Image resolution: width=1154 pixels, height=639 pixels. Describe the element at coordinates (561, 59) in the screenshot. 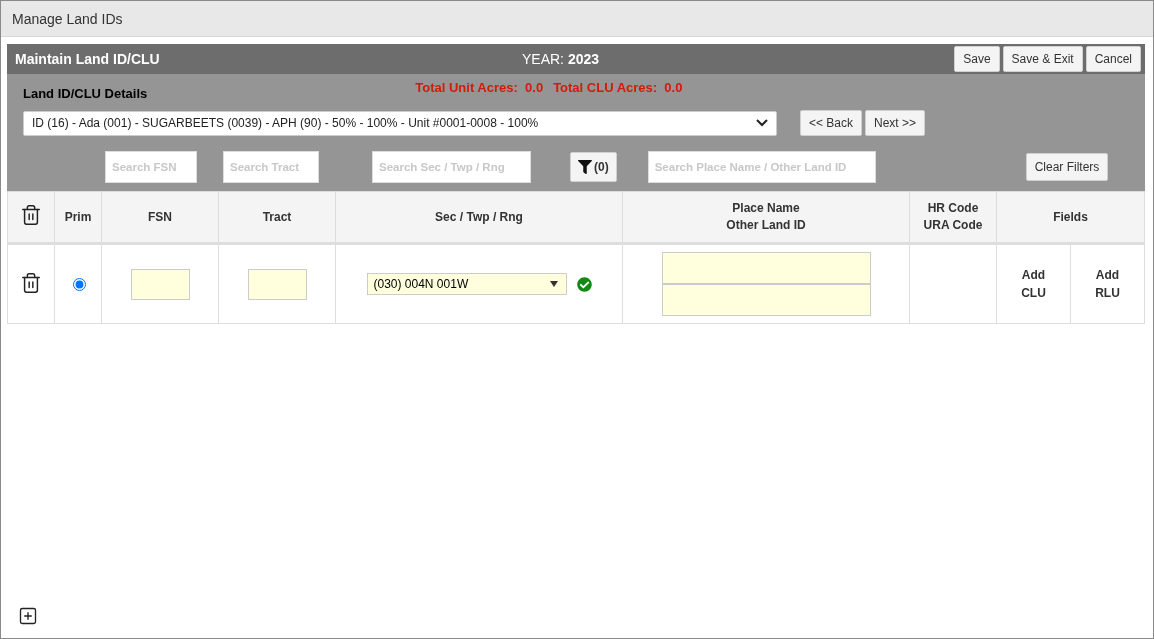

I see `year-label: YEAR: 2023` at that location.